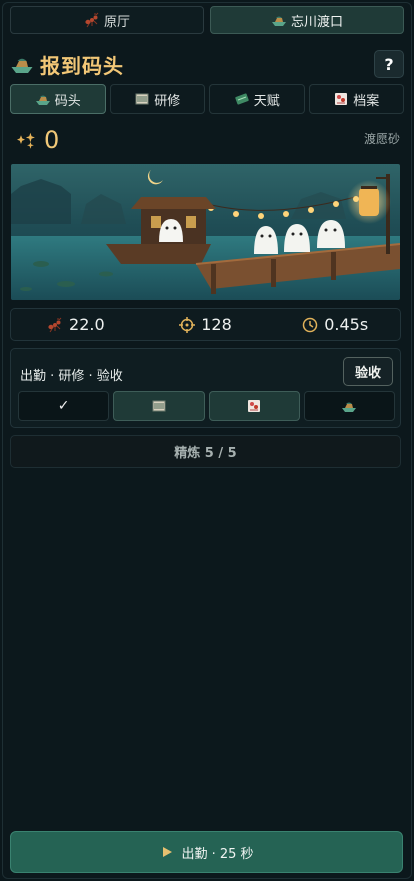  Describe the element at coordinates (389, 64) in the screenshot. I see `help-button: ?` at that location.